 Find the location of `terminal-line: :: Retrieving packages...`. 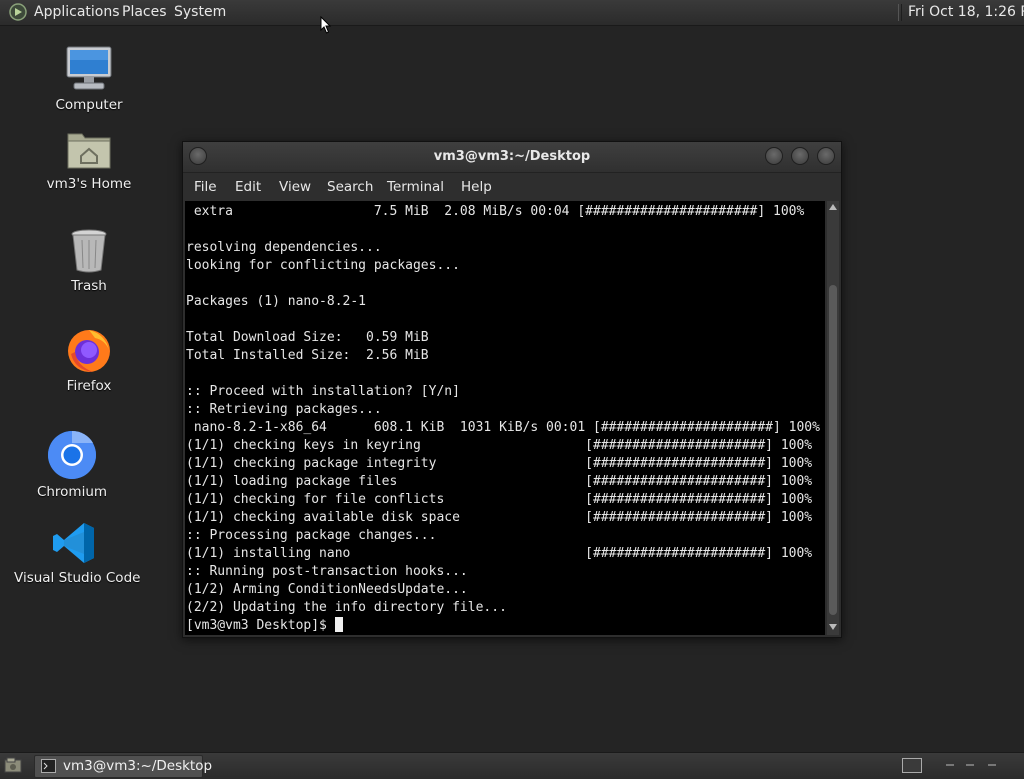

terminal-line: :: Retrieving packages... is located at coordinates (284, 409).